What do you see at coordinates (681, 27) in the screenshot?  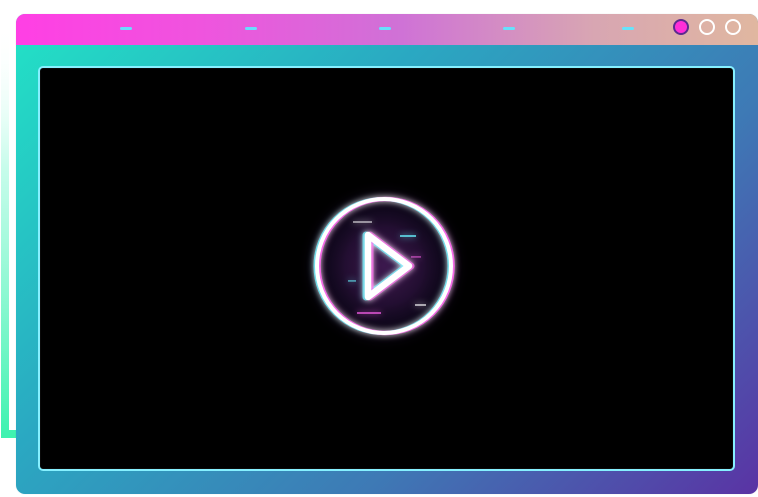 I see `window-control-active-icon` at bounding box center [681, 27].